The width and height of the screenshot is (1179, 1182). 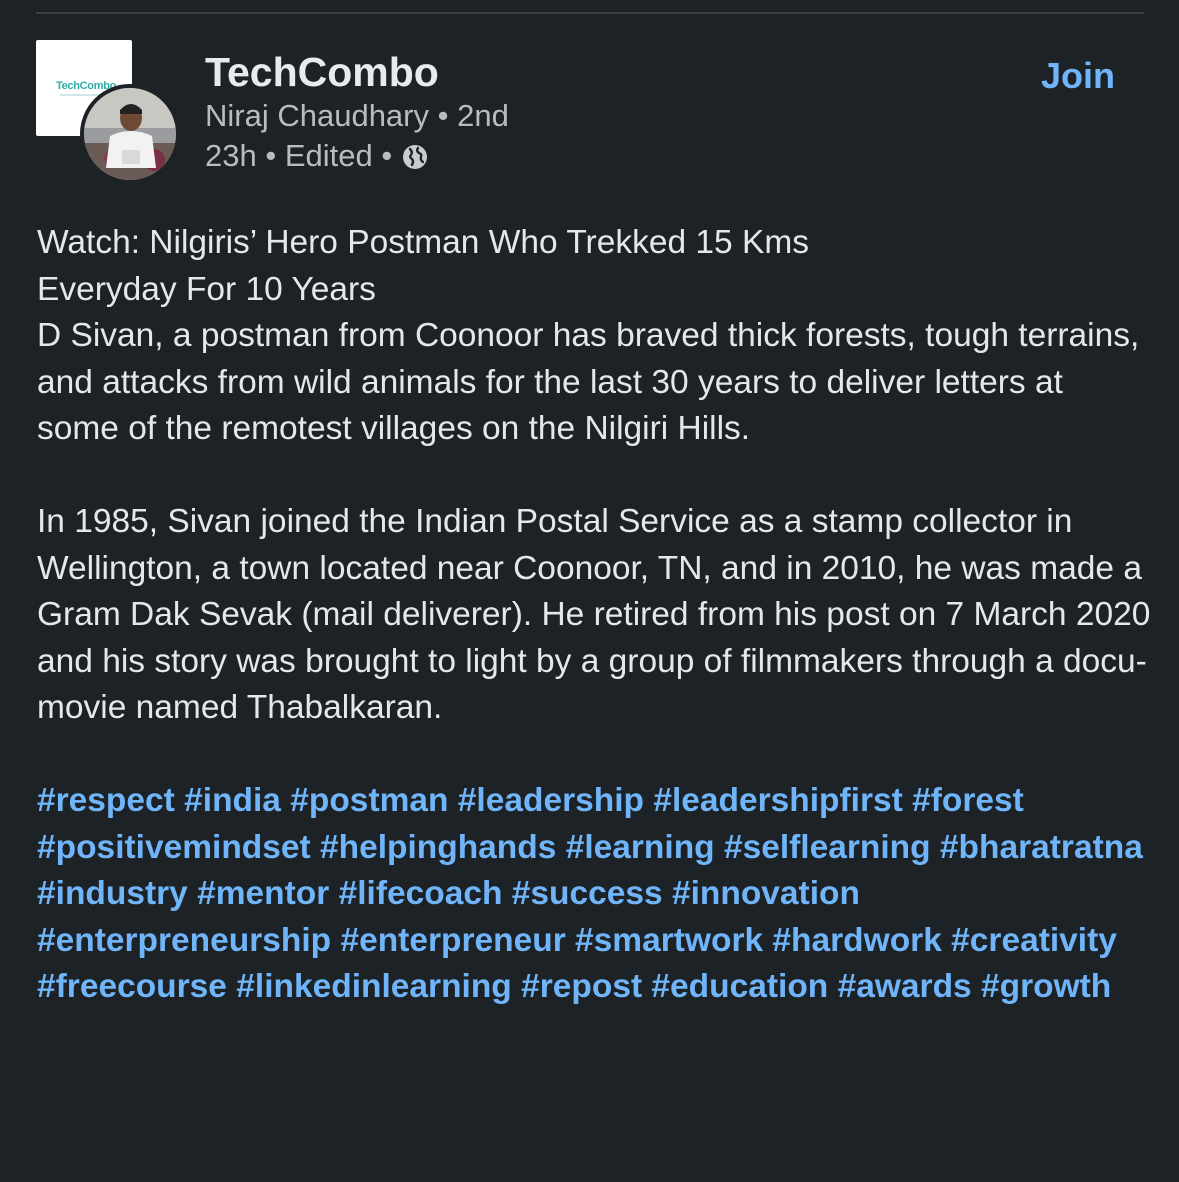 What do you see at coordinates (766, 893) in the screenshot?
I see `hashtag-link: #innovation` at bounding box center [766, 893].